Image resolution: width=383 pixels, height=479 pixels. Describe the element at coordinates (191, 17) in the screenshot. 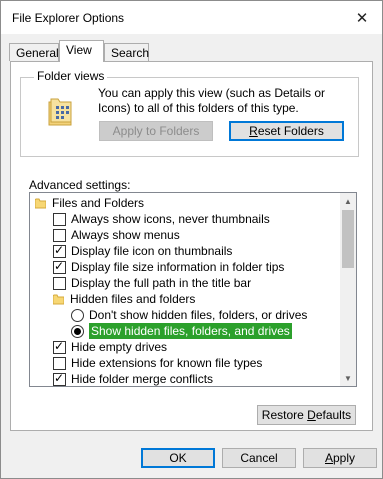

I see `title-bar: File Explorer Options ✕` at that location.